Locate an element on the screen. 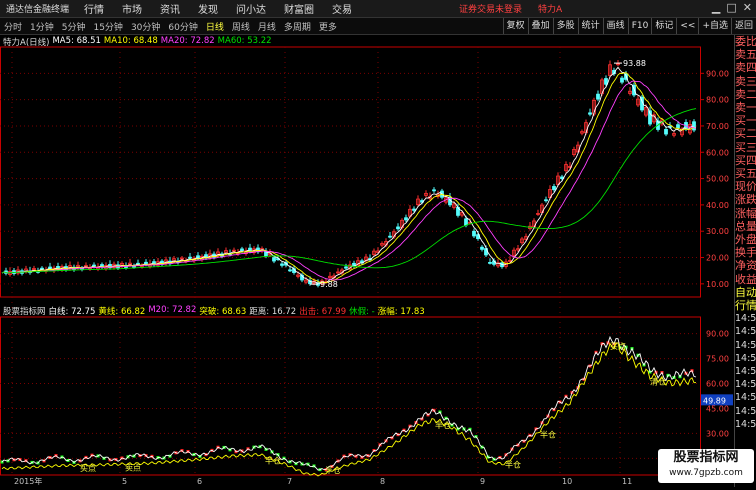 The image size is (756, 490). indicator-axis-label: 45.00 is located at coordinates (717, 408).